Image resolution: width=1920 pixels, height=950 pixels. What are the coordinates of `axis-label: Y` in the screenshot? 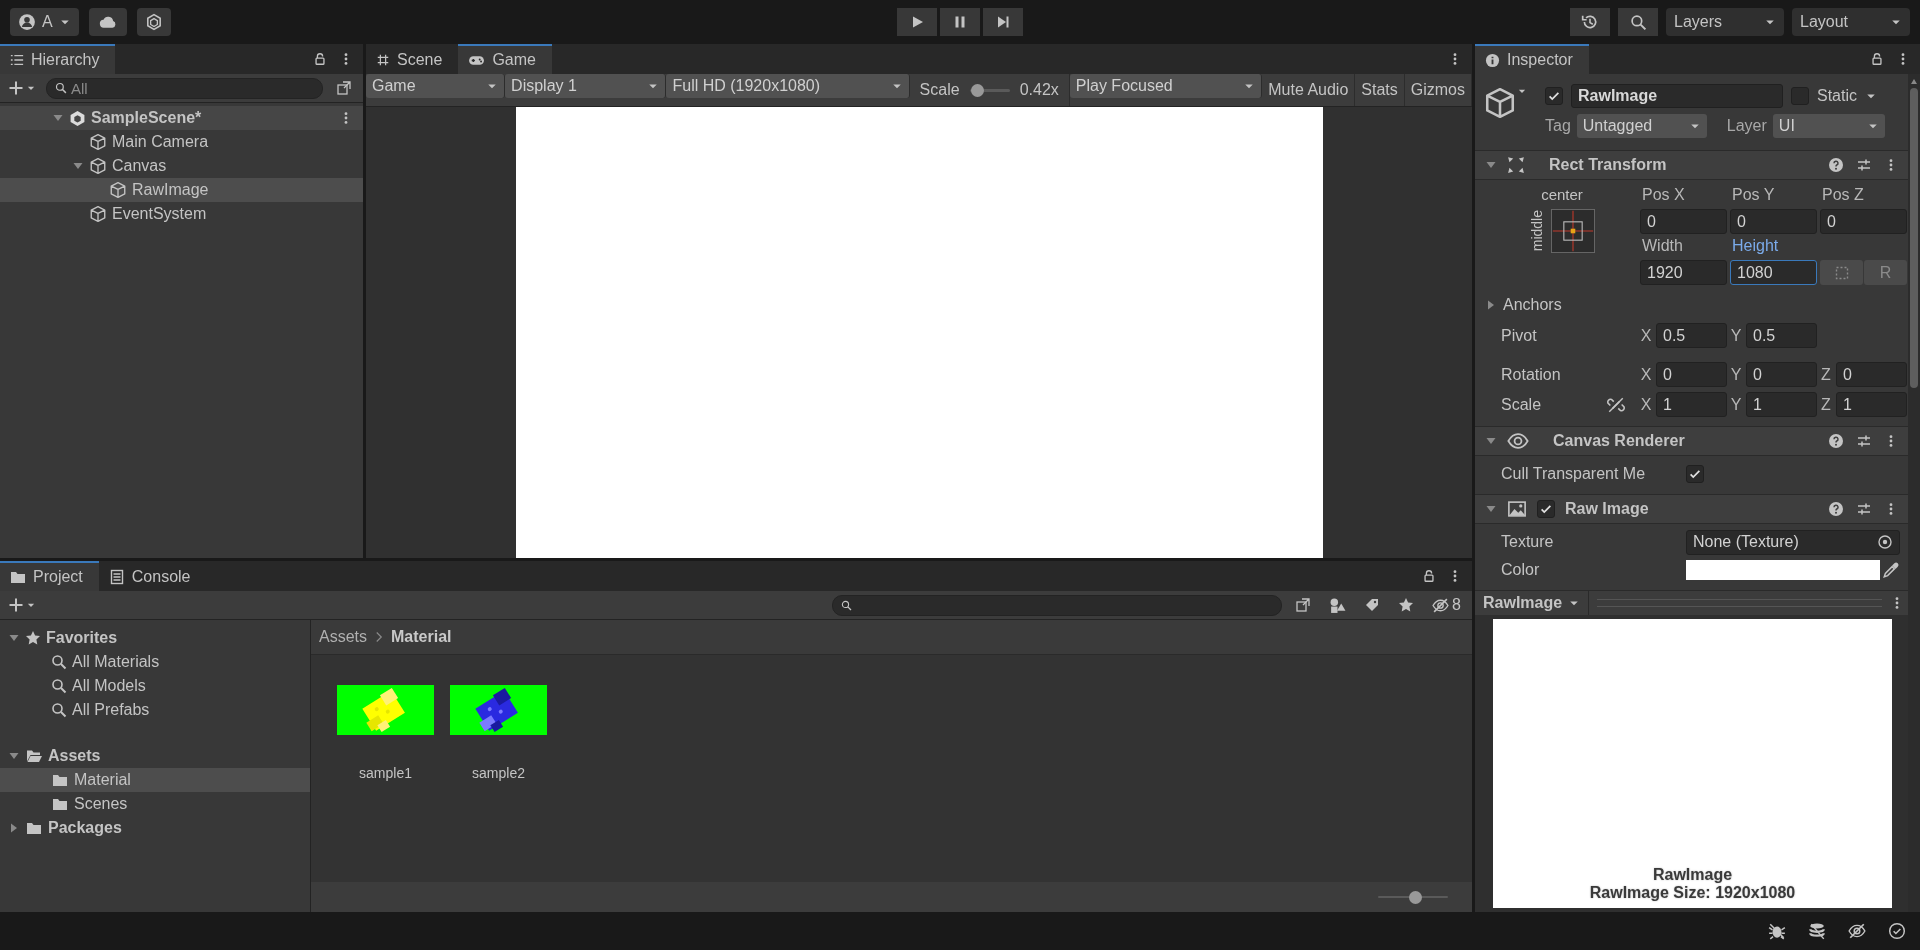 It's located at (1736, 404).